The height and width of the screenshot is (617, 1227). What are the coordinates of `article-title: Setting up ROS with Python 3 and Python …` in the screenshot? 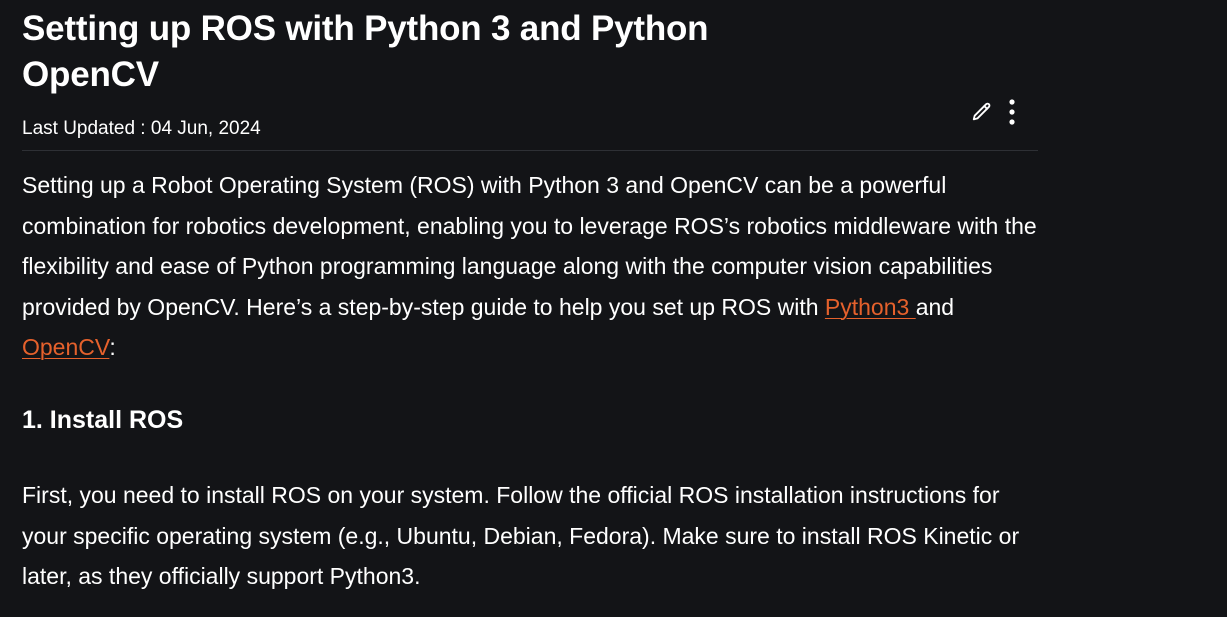 It's located at (365, 51).